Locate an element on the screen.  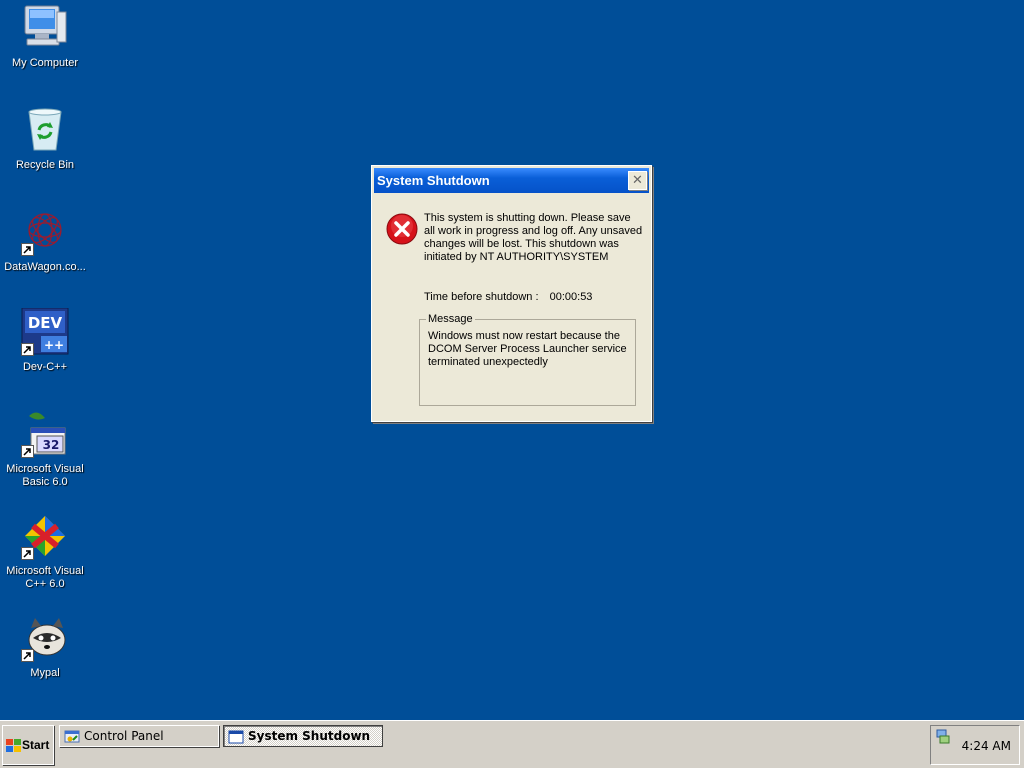
desktop-icon-visual-cpp: Microsoft Visual C++ 6.0 is located at coordinates (45, 551).